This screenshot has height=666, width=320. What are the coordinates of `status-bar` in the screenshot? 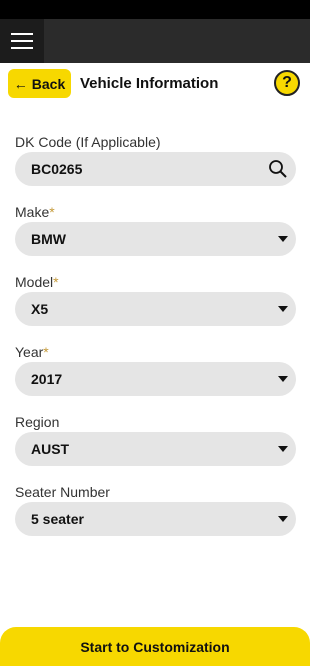 It's located at (155, 9).